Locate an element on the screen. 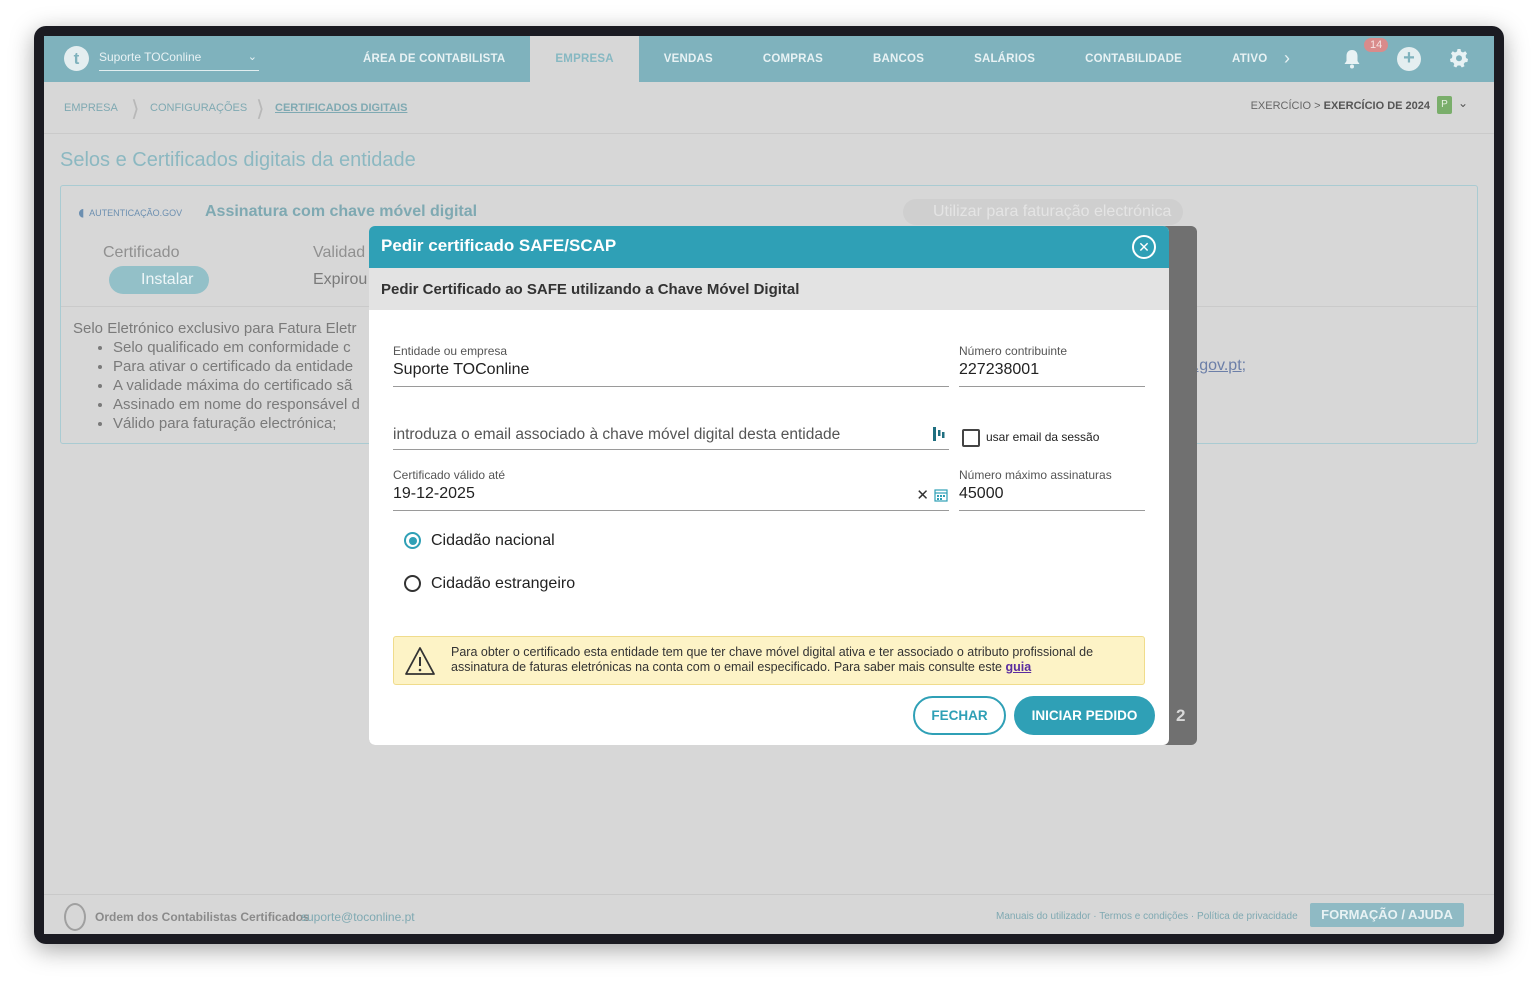 Image resolution: width=1538 pixels, height=987 pixels. nav-area-contabilista: ÁREA DE CONTABILISTA is located at coordinates (434, 59).